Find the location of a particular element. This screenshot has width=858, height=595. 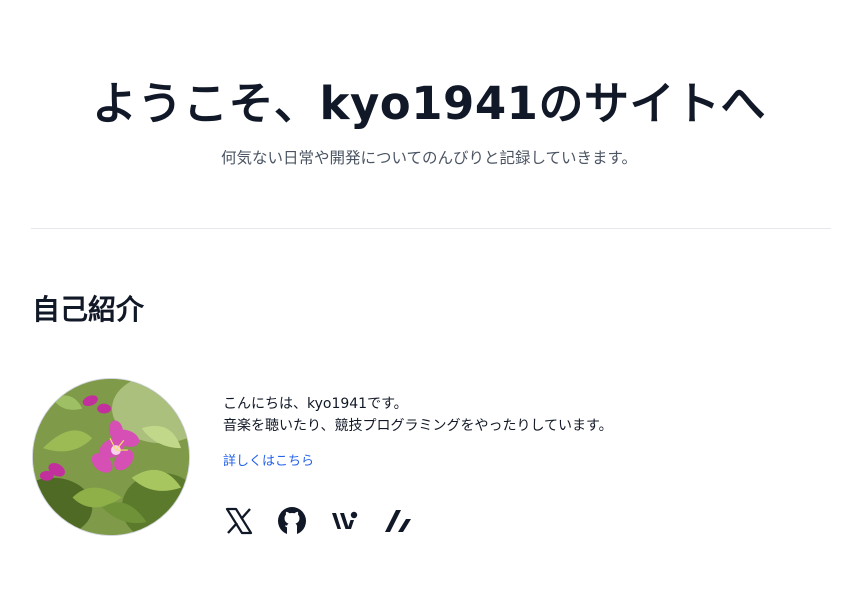

hero-subtitle: 何気ない日常や開発についてのんびりと記録していきます。 is located at coordinates (429, 158).